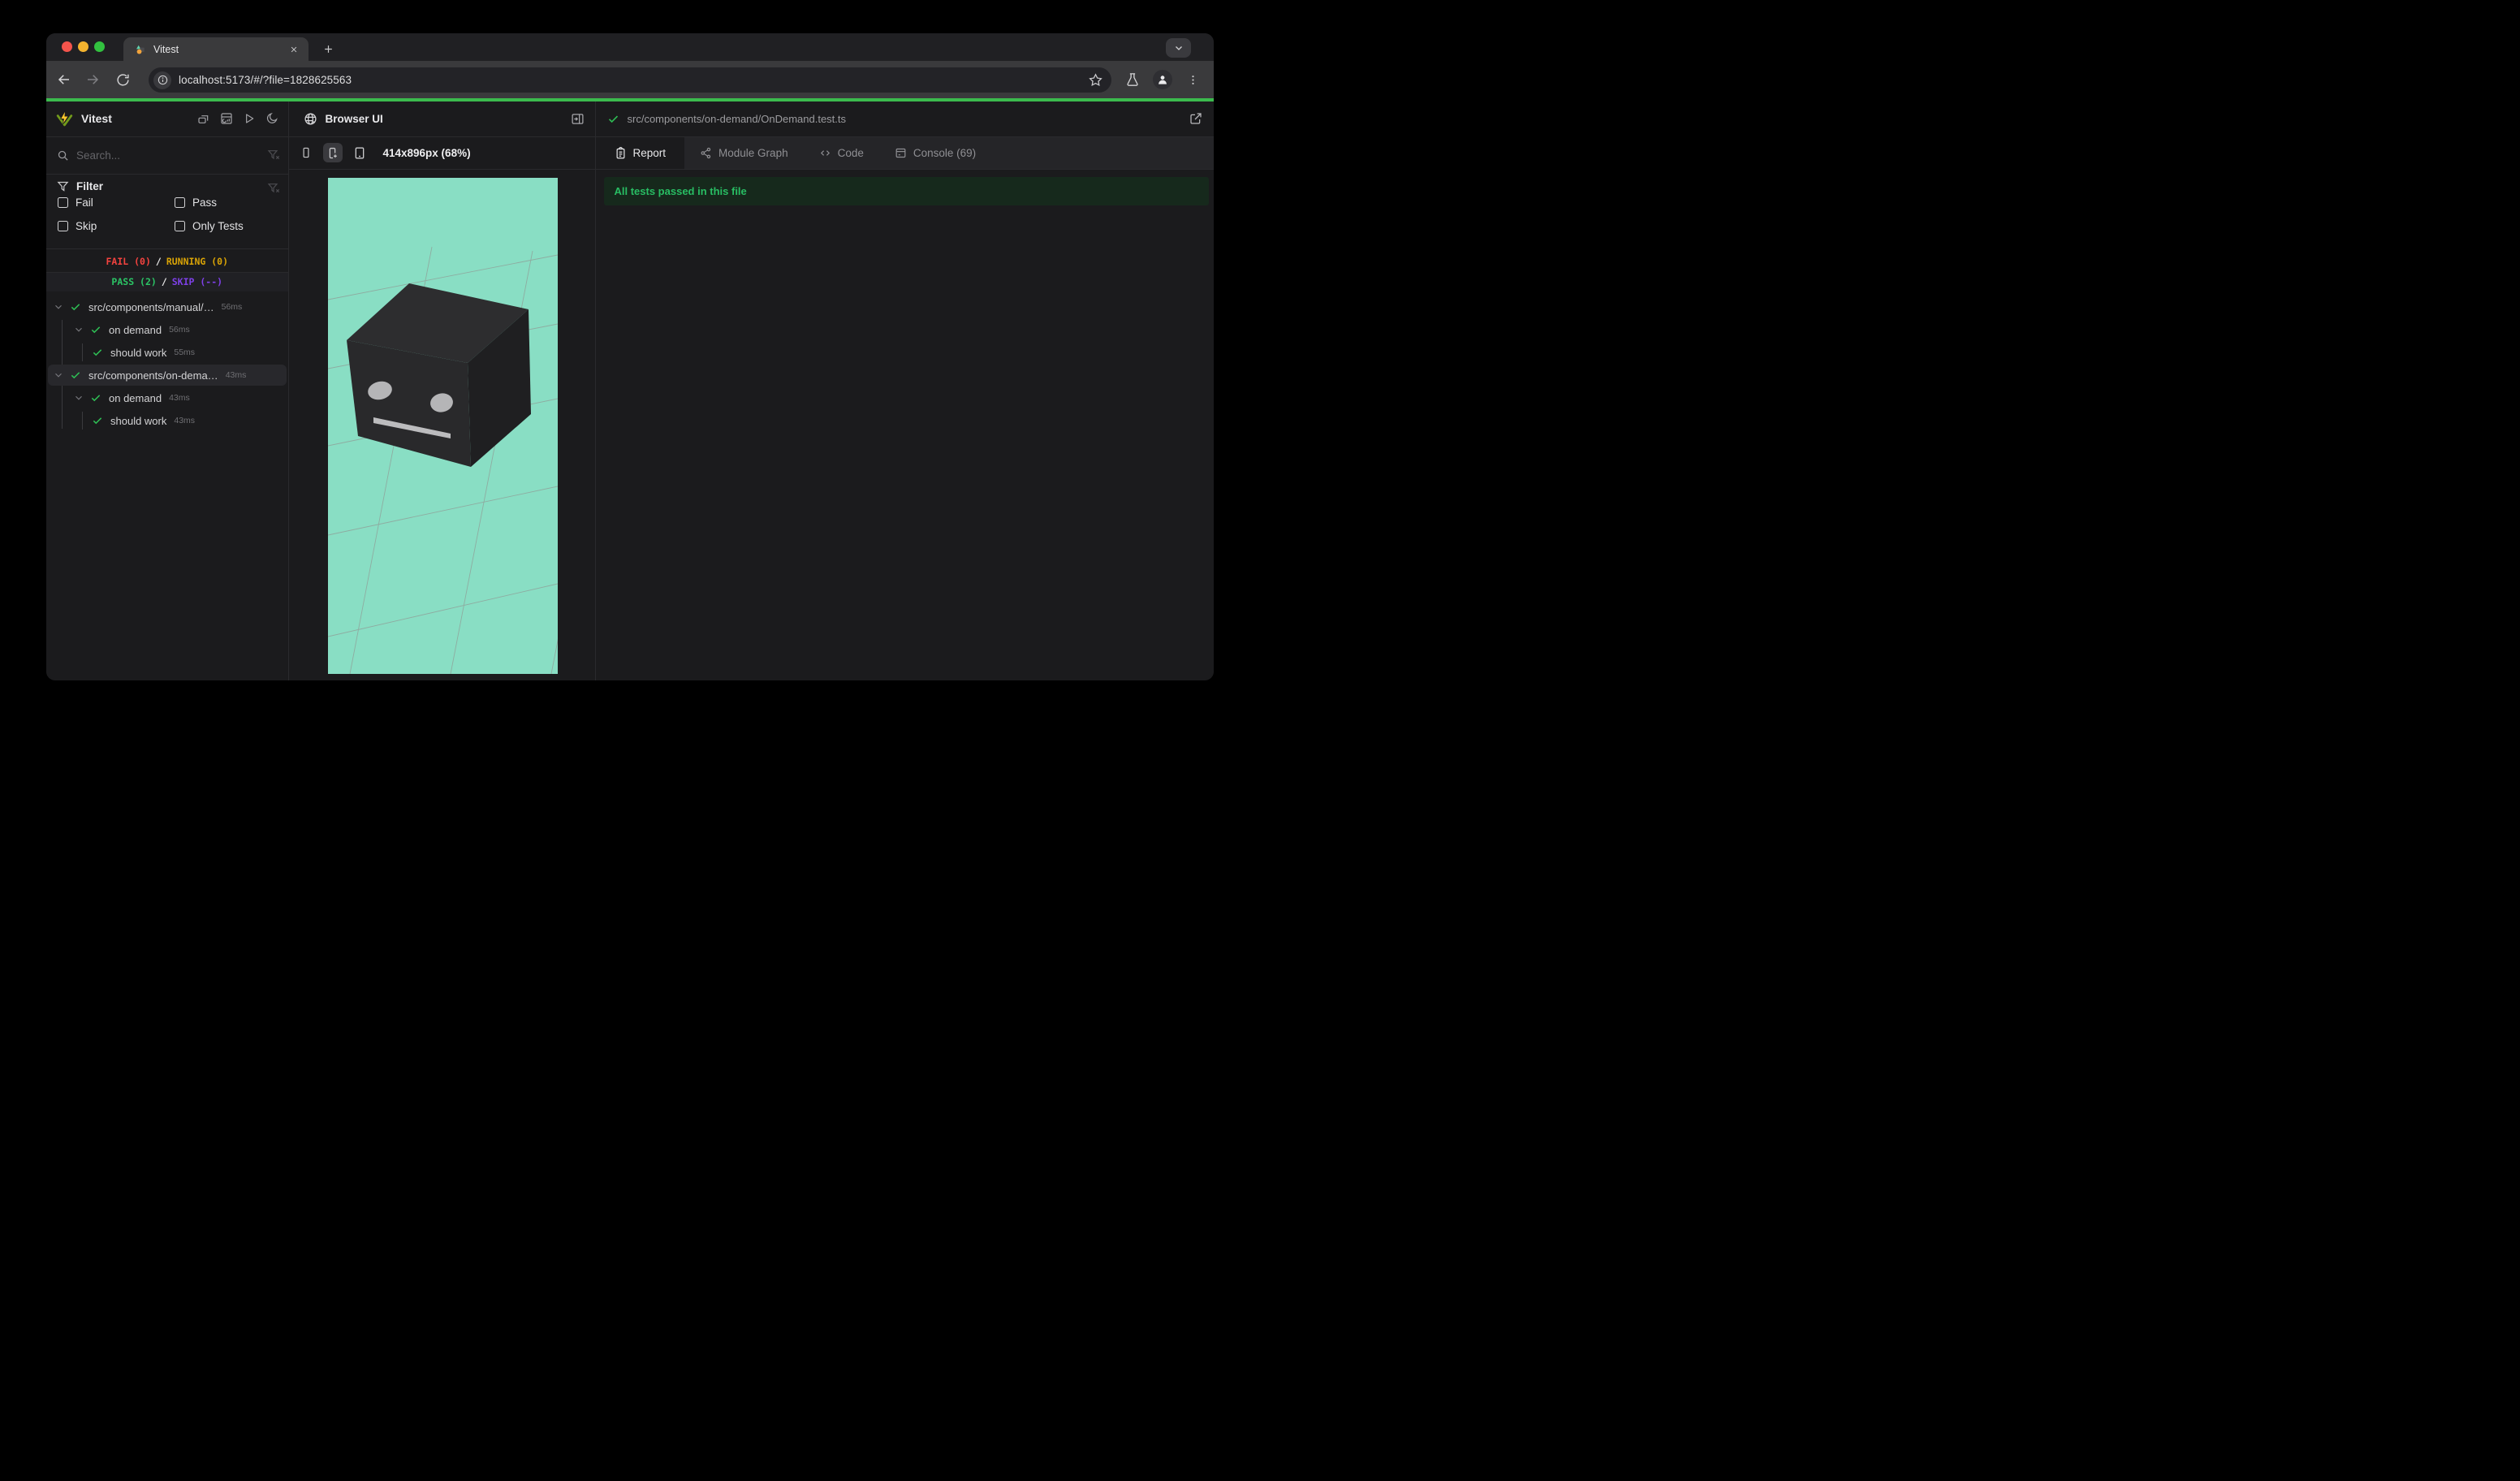  What do you see at coordinates (80, 186) in the screenshot?
I see `filter-title: Filter` at bounding box center [80, 186].